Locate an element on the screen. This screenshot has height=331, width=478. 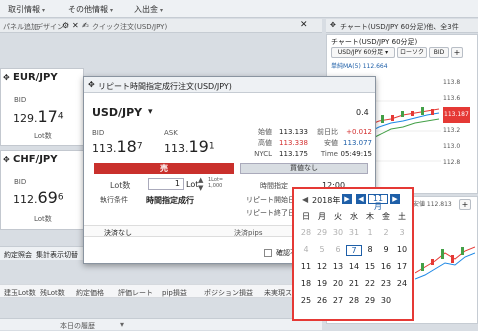
prev-year-icon: ◀ is located at coordinates (305, 199).